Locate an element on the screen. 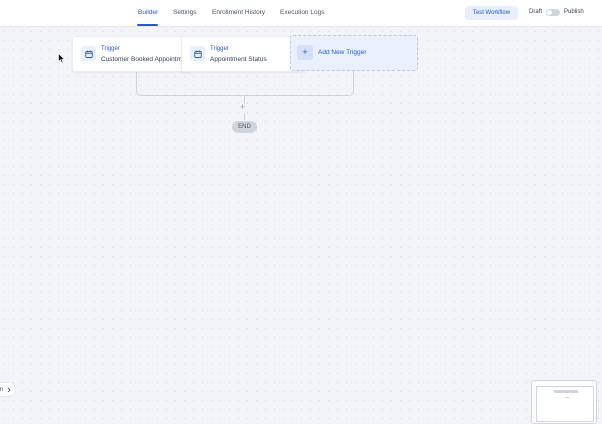  add-step-button: + is located at coordinates (242, 107).